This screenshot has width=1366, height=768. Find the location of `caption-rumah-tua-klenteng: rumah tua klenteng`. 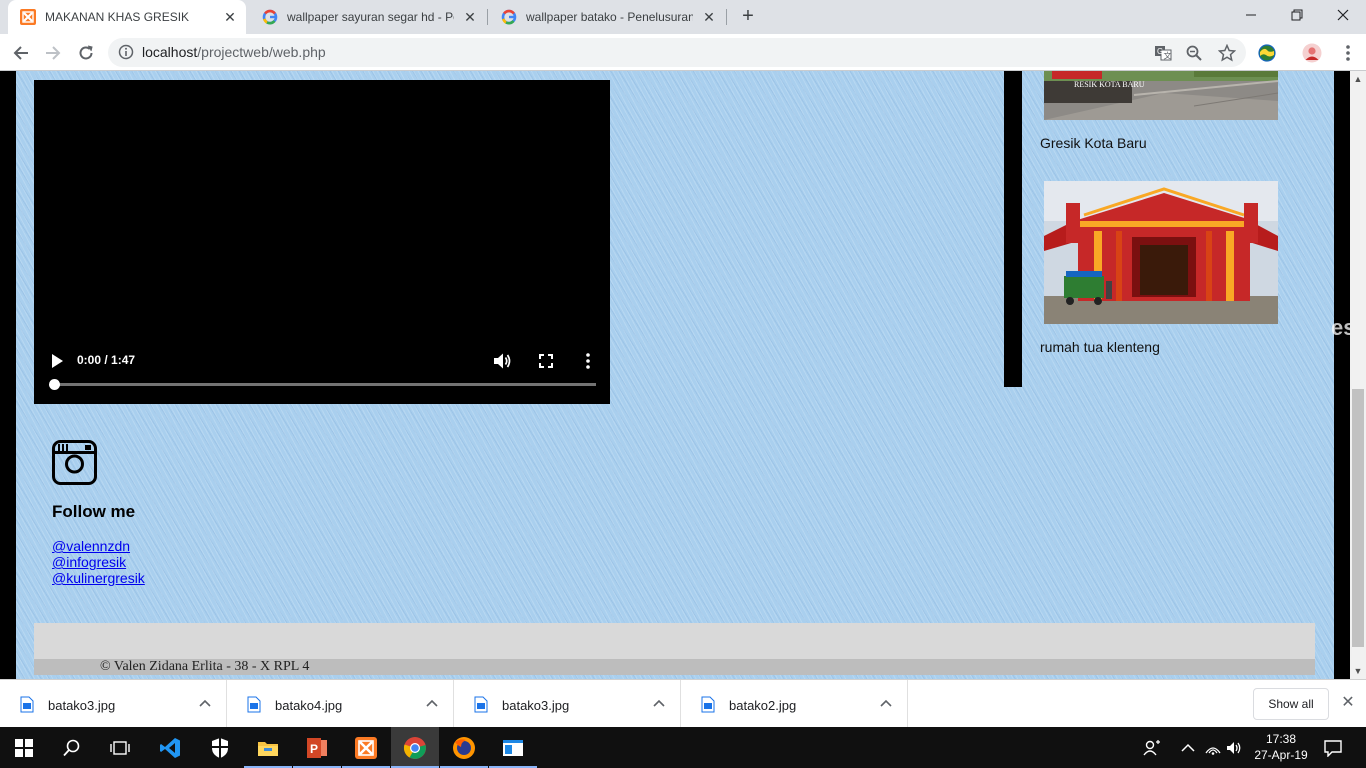

caption-rumah-tua-klenteng: rumah tua klenteng is located at coordinates (1100, 347).